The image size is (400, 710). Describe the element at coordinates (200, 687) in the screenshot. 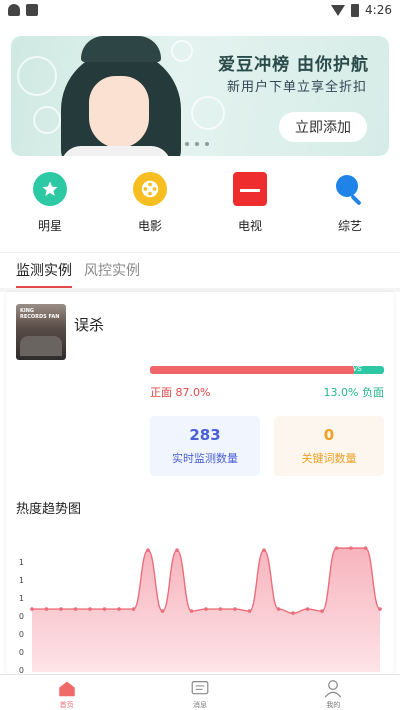

I see `message-icon` at that location.